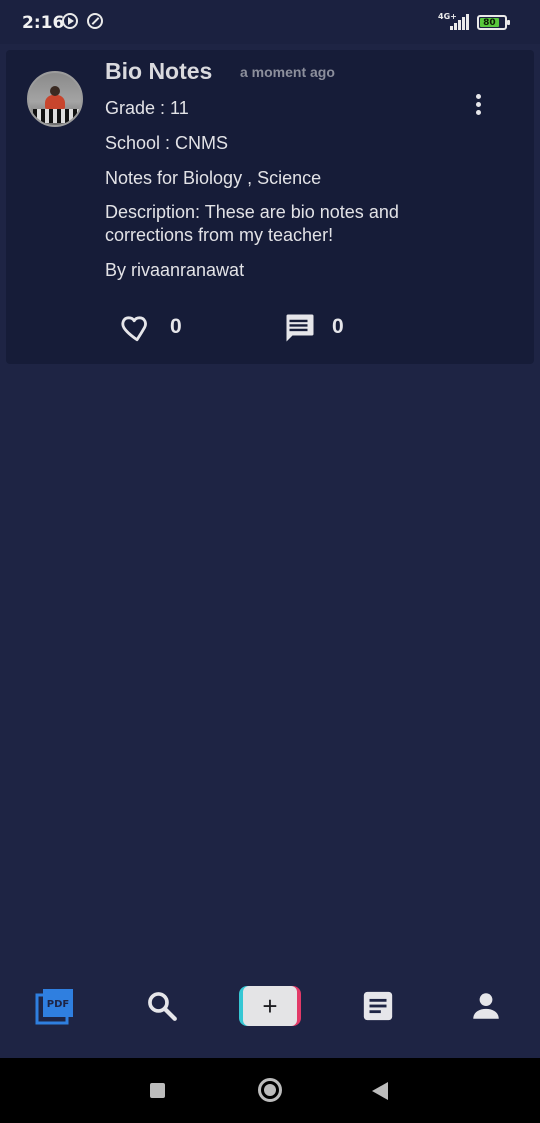 This screenshot has width=540, height=1123. Describe the element at coordinates (478, 105) in the screenshot. I see `more-options-button` at that location.